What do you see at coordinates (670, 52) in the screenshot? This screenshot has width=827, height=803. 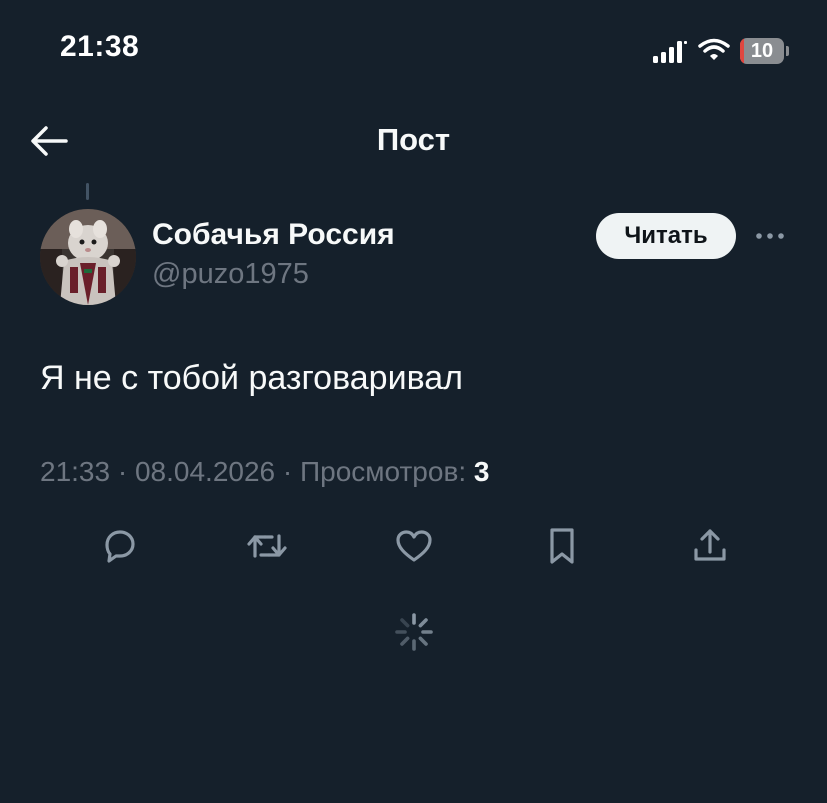 I see `cellular-signal-icon` at bounding box center [670, 52].